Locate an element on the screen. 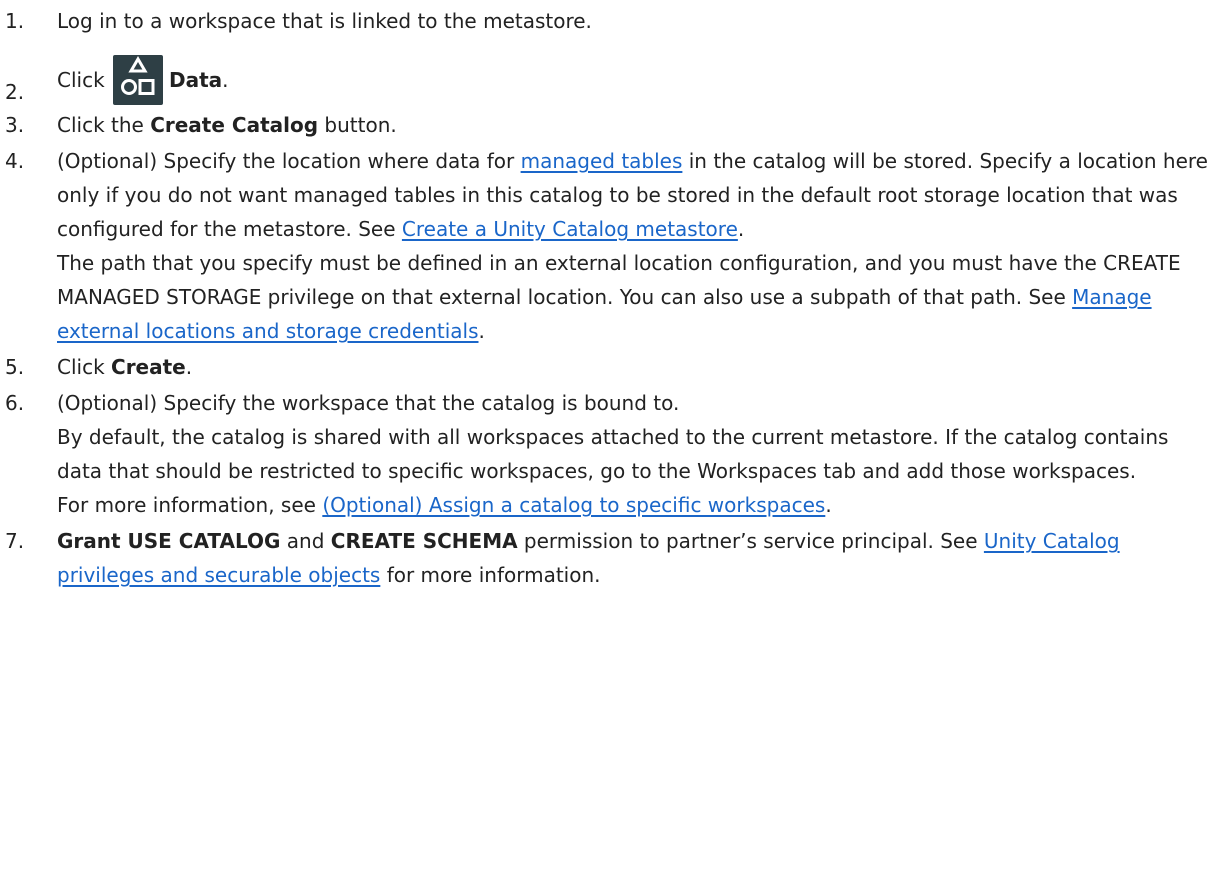 The width and height of the screenshot is (1220, 894). create-label: Create is located at coordinates (148, 367).